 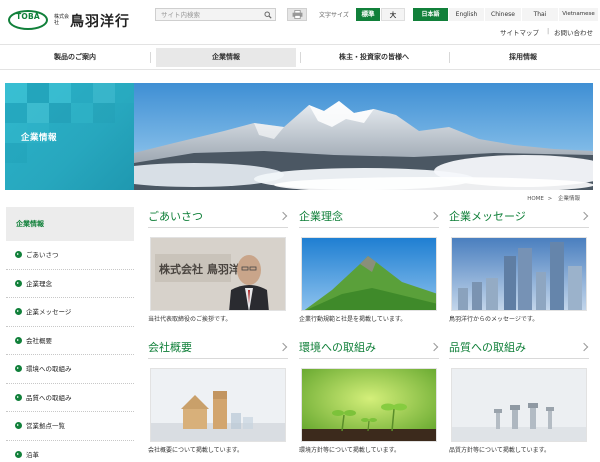 What do you see at coordinates (190, 319) in the screenshot?
I see `card-description: 当社代表取締役のご挨拶です。` at bounding box center [190, 319].